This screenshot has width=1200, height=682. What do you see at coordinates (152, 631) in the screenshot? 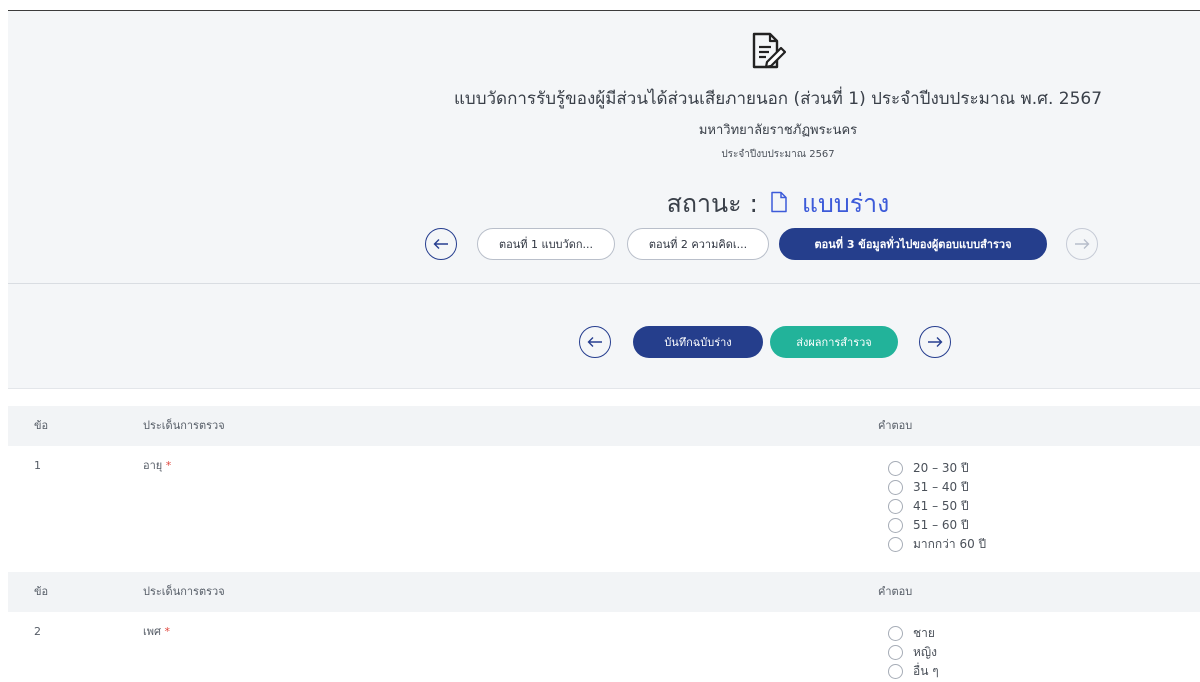
I see `question-label: เพศ` at bounding box center [152, 631].